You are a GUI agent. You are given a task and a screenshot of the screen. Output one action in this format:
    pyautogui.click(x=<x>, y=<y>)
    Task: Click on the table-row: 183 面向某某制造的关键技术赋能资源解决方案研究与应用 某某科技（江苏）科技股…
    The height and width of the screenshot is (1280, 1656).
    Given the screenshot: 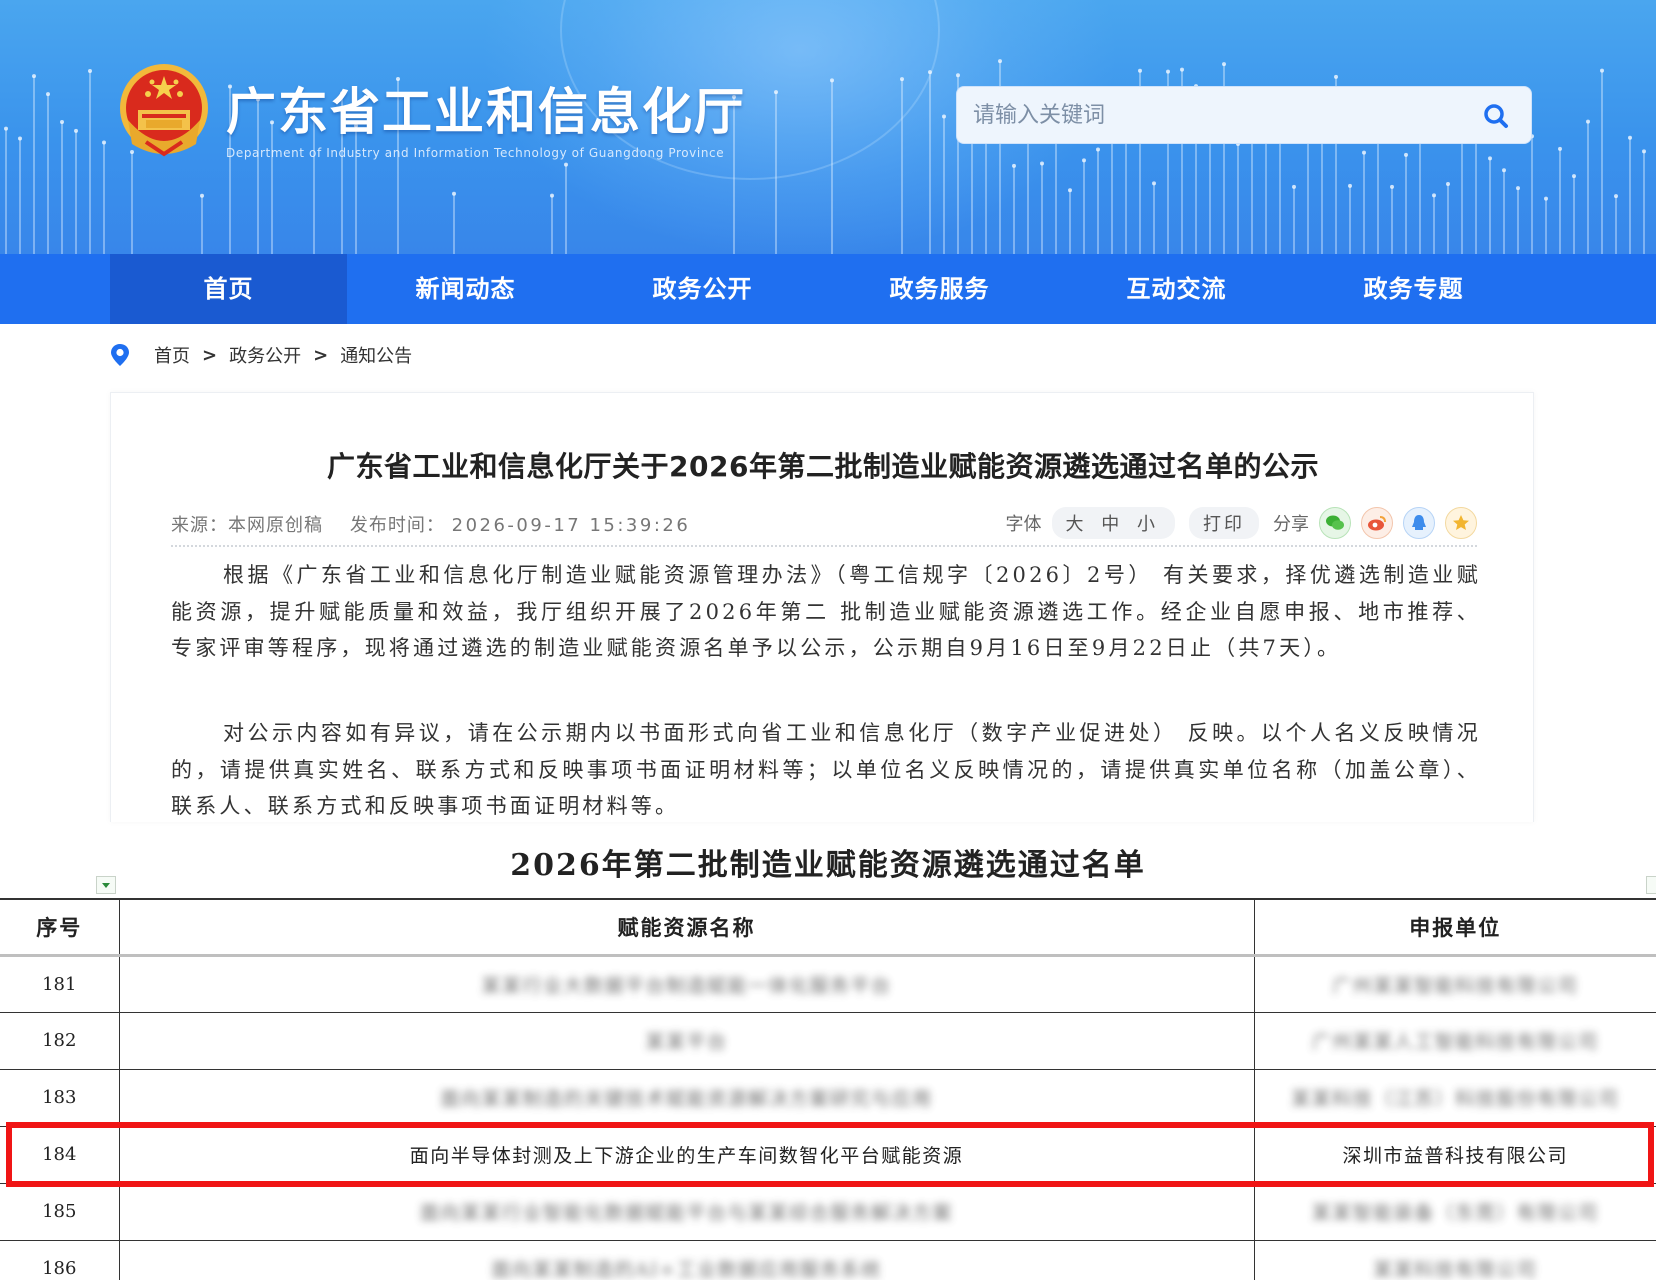 What is the action you would take?
    pyautogui.click(x=828, y=1098)
    